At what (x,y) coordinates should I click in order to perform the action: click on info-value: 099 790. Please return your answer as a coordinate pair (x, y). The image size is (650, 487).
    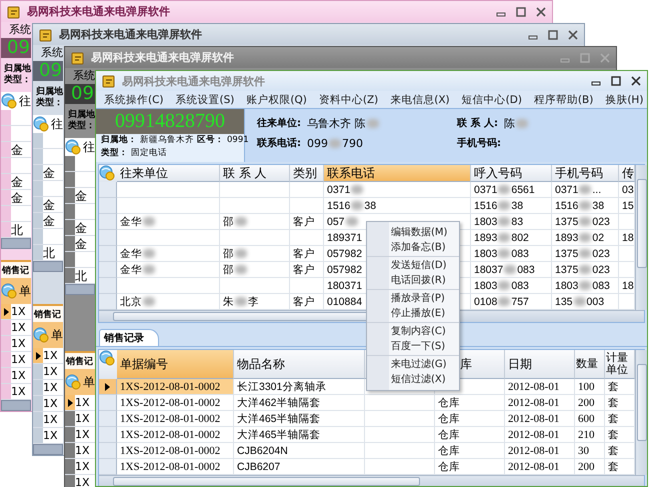
    Looking at the image, I should click on (335, 143).